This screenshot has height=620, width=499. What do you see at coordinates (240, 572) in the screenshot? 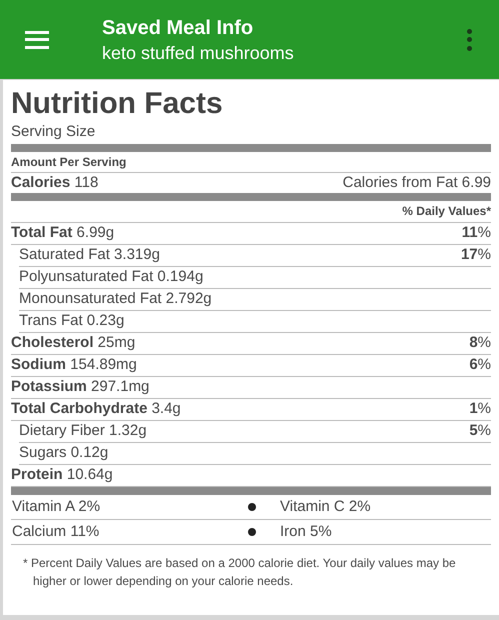
I see `footnote: * Percent Daily Values are based on a 2000 calorie diet. Your daily values may be higher or lower depending on your calorie needs.` at bounding box center [240, 572].